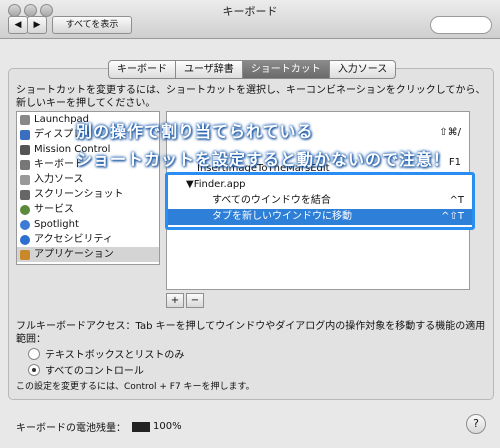 Image resolution: width=500 pixels, height=448 pixels. I want to click on title-bar: キーボード ◀ ▶ すべてを表示, so click(250, 19).